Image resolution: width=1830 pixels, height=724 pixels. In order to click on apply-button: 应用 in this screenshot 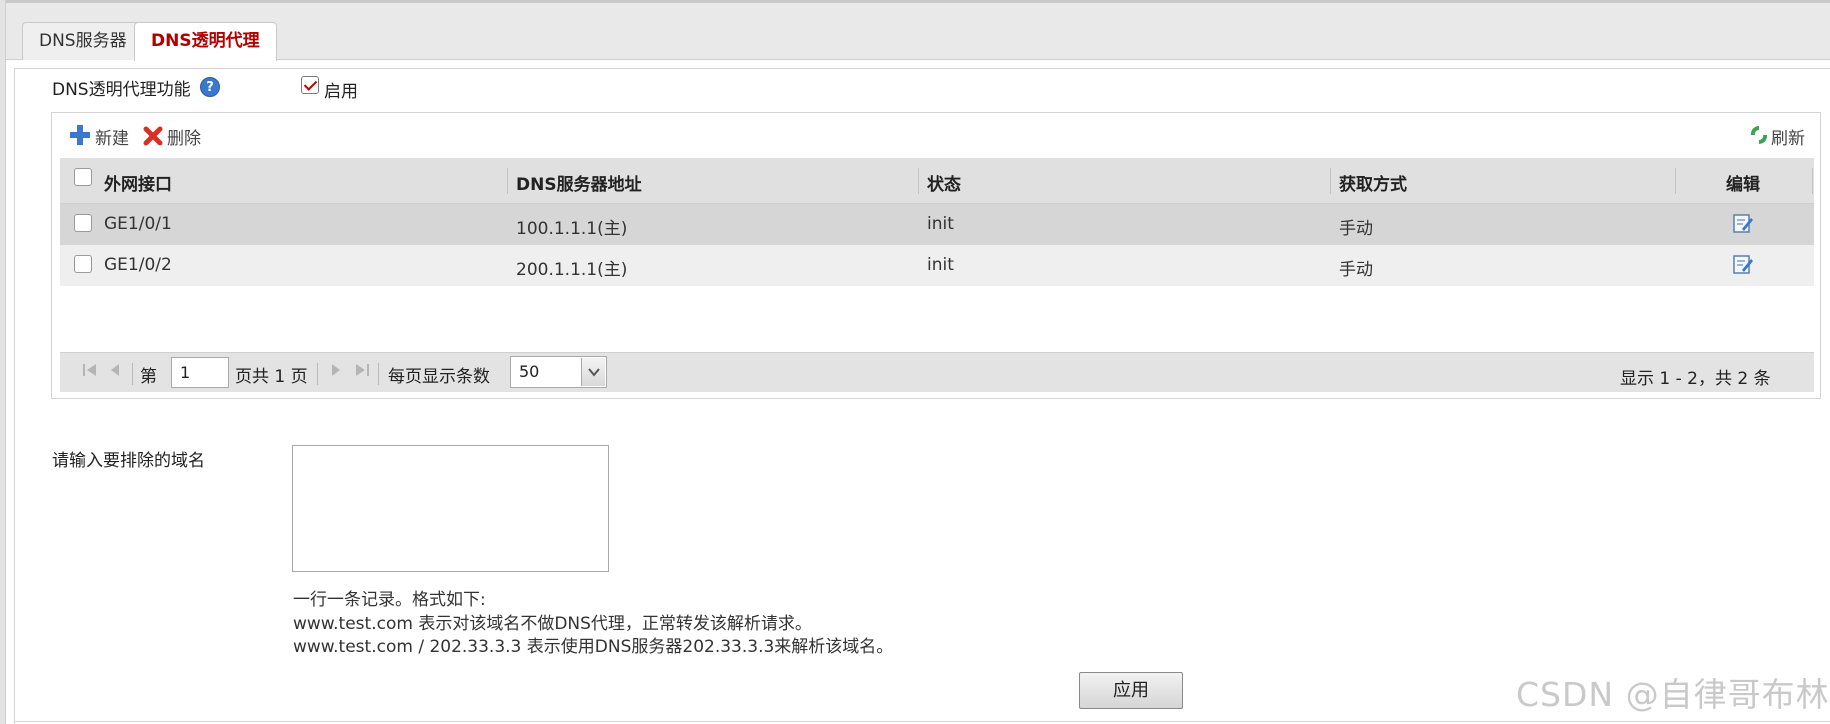, I will do `click(1131, 690)`.